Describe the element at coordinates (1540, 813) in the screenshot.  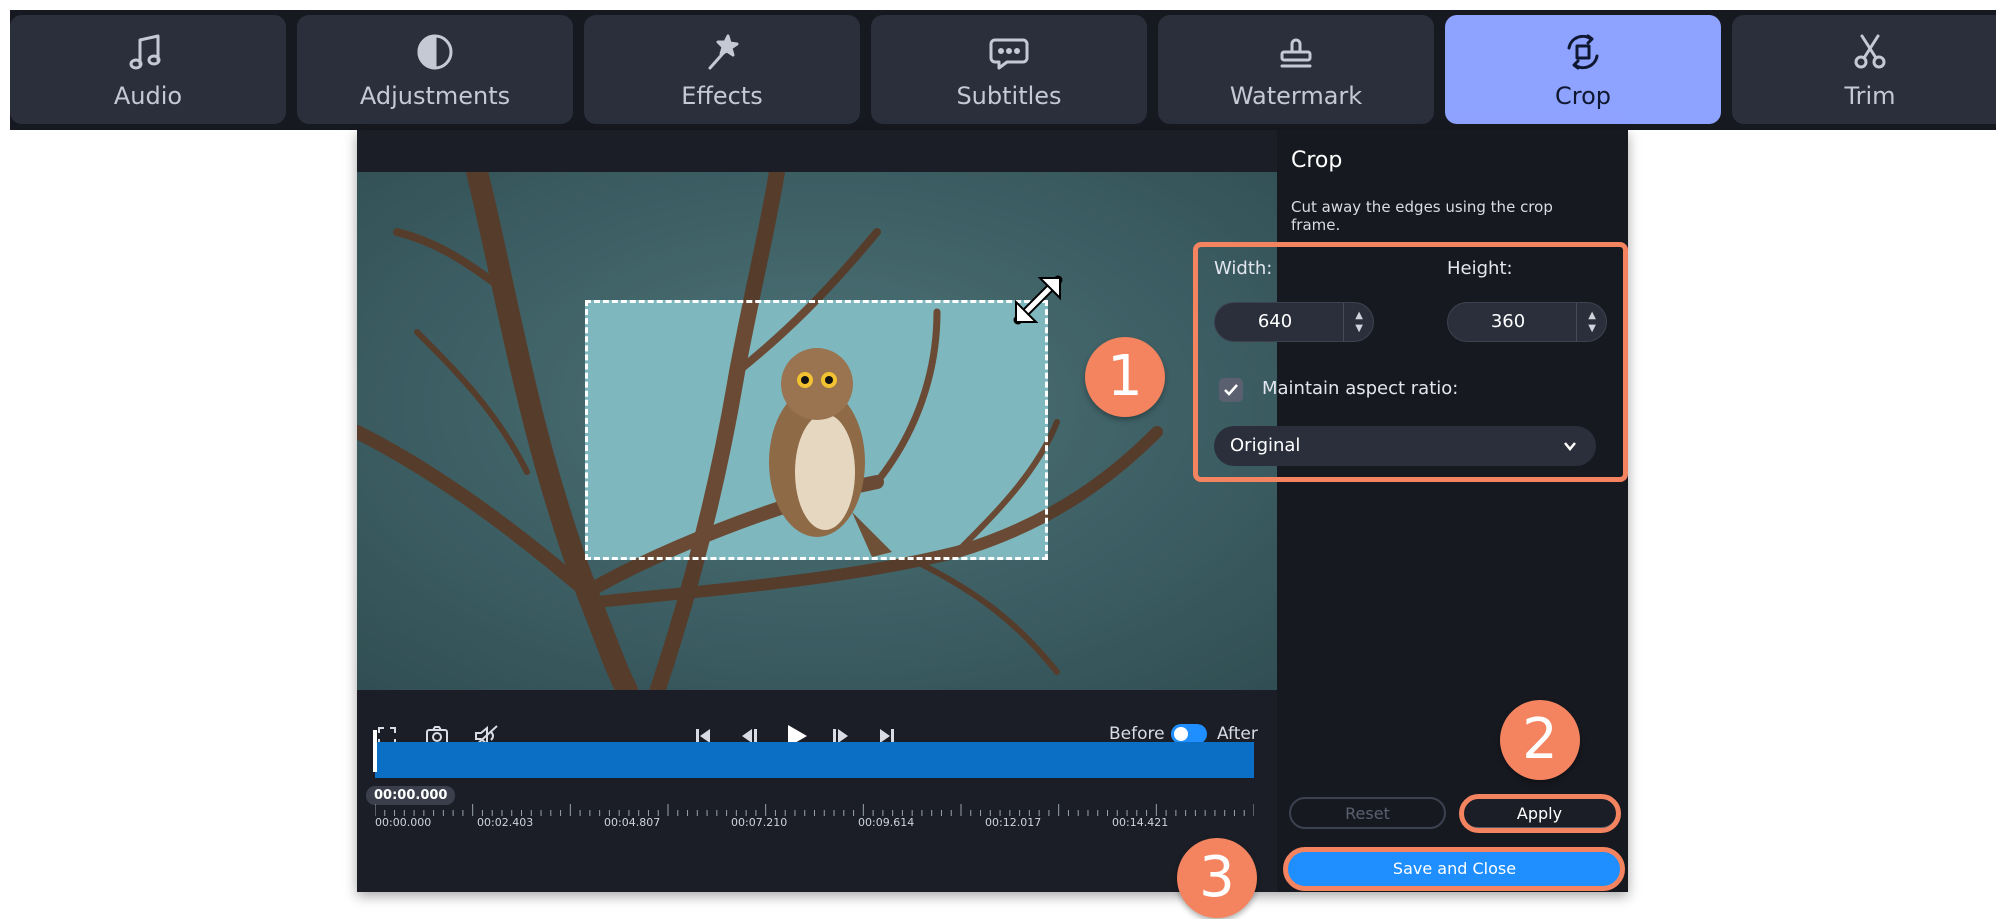
I see `callout-highlight-apply` at that location.